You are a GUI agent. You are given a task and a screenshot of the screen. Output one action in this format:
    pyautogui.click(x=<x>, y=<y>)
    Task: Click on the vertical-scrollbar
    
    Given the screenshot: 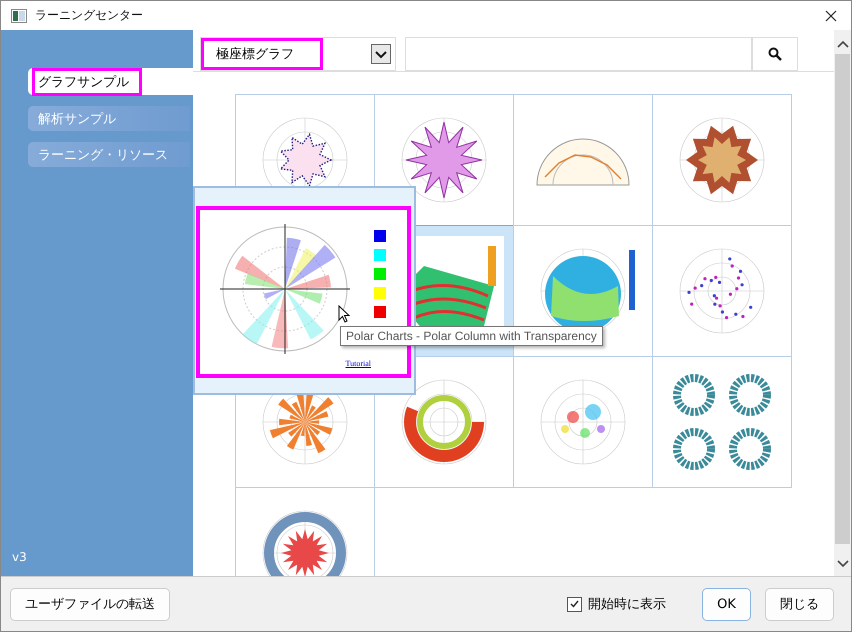 What is the action you would take?
    pyautogui.click(x=842, y=303)
    